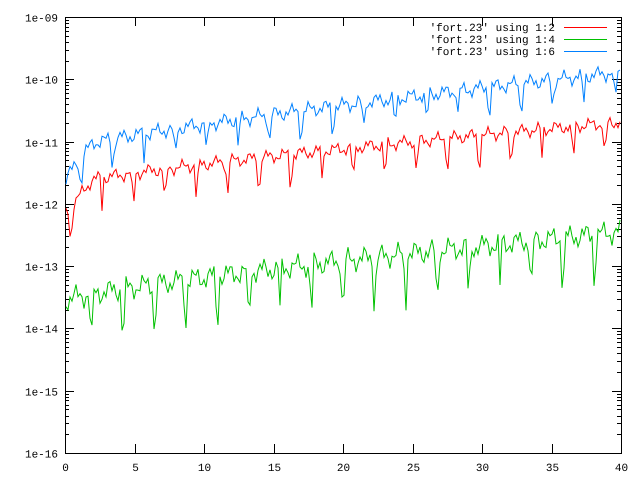 Image resolution: width=640 pixels, height=480 pixels. What do you see at coordinates (41, 144) in the screenshot?
I see `tick-label: 1e-11` at bounding box center [41, 144].